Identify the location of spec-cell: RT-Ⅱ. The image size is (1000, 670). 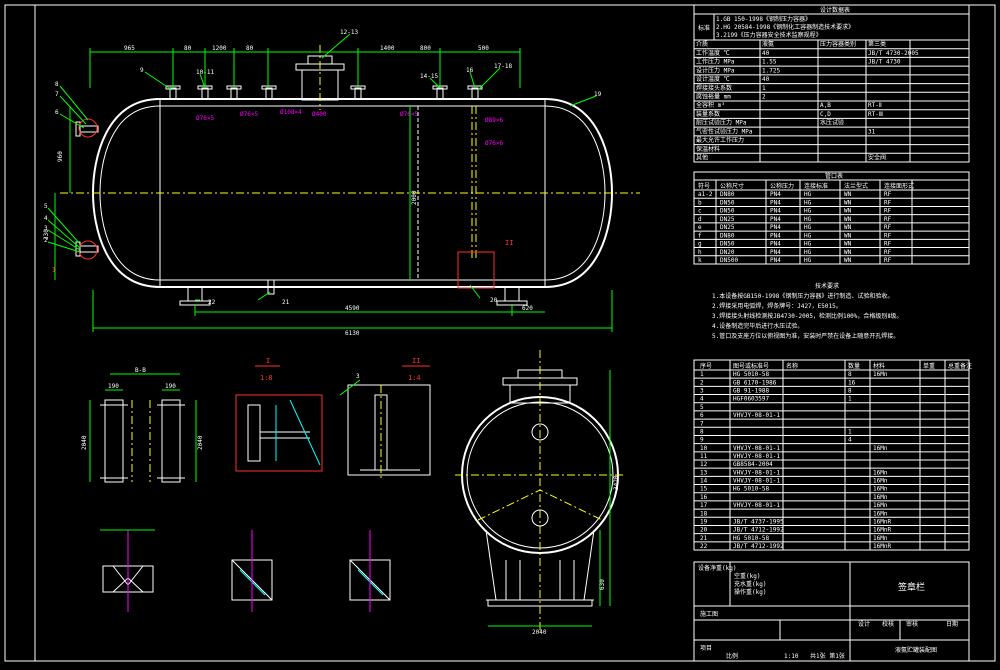
(875, 105).